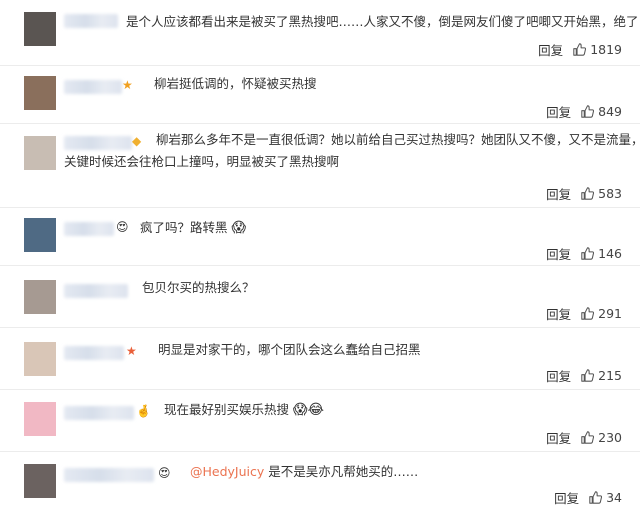 The width and height of the screenshot is (640, 521). I want to click on like-count: 583, so click(610, 193).